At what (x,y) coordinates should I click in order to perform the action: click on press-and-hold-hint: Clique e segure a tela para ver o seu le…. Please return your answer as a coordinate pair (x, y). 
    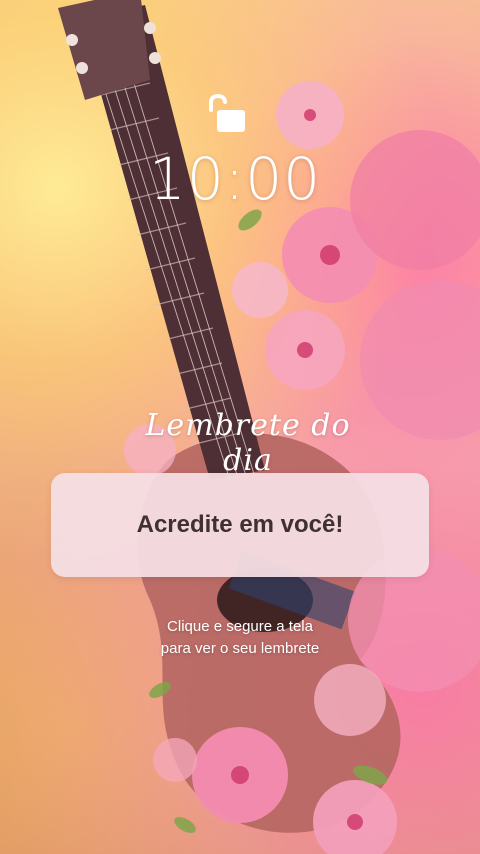
    Looking at the image, I should click on (240, 638).